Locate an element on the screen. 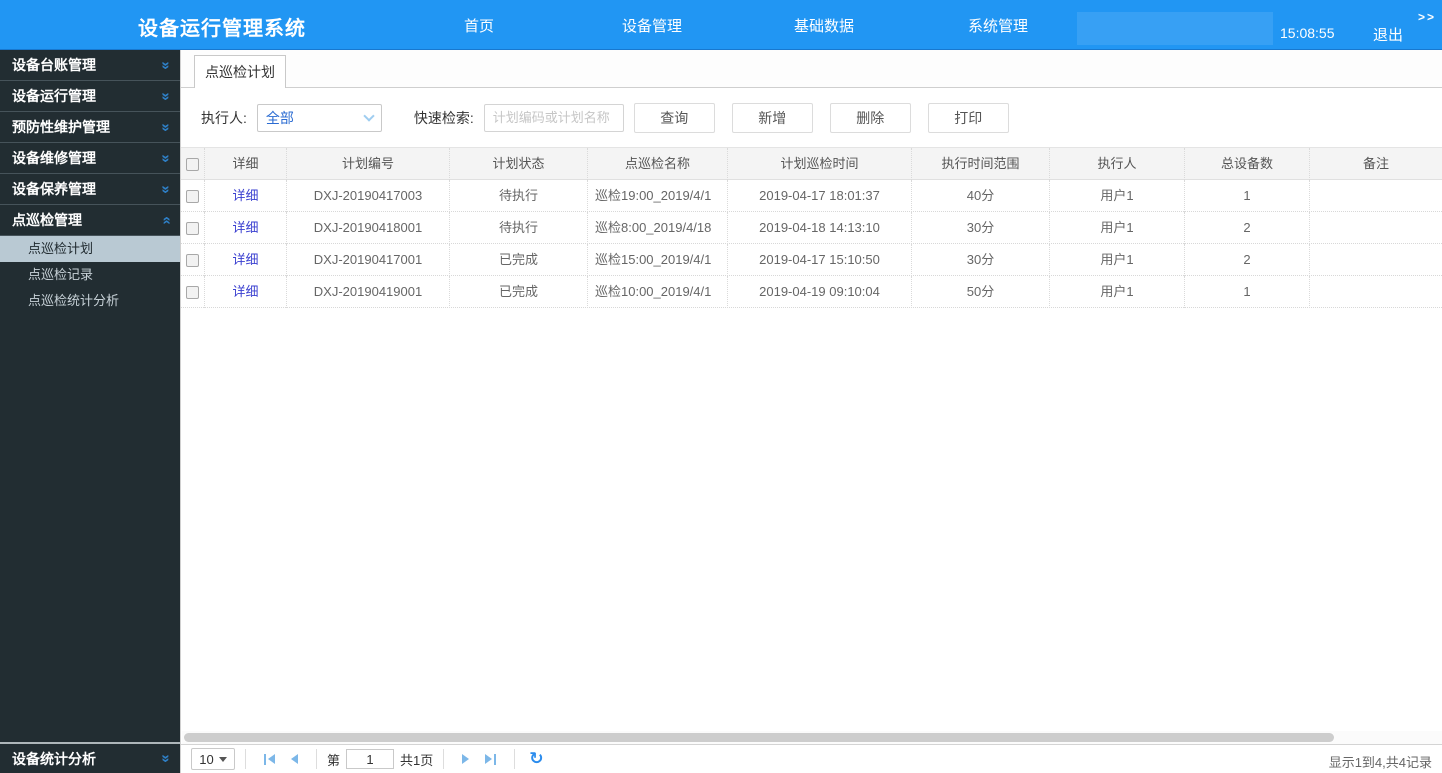 Image resolution: width=1442 pixels, height=773 pixels. column-header-detail: 详细 is located at coordinates (246, 164).